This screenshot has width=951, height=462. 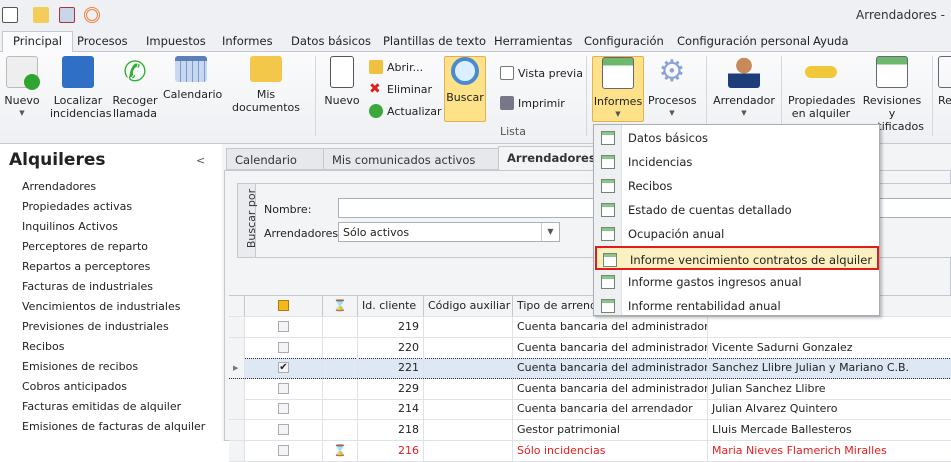 What do you see at coordinates (92, 15) in the screenshot?
I see `broadcast-icon` at bounding box center [92, 15].